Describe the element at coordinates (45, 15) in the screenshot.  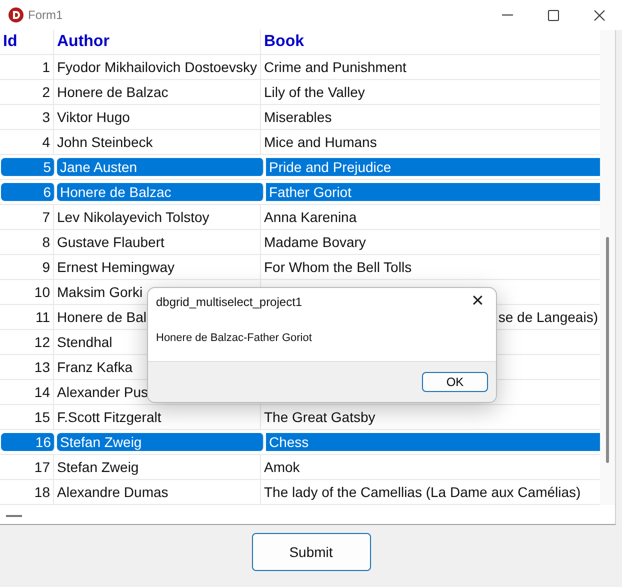
I see `window-title: Form1` at that location.